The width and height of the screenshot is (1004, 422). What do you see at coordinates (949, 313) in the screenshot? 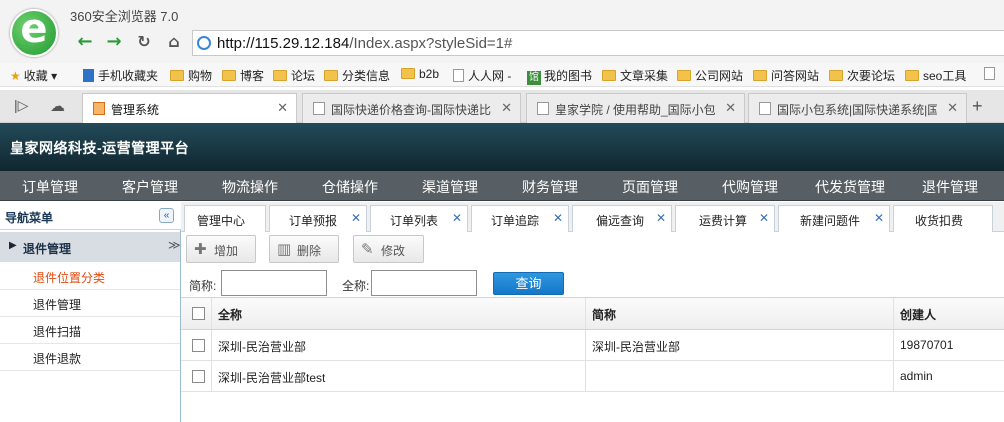
I see `column-header: 创建人` at bounding box center [949, 313].